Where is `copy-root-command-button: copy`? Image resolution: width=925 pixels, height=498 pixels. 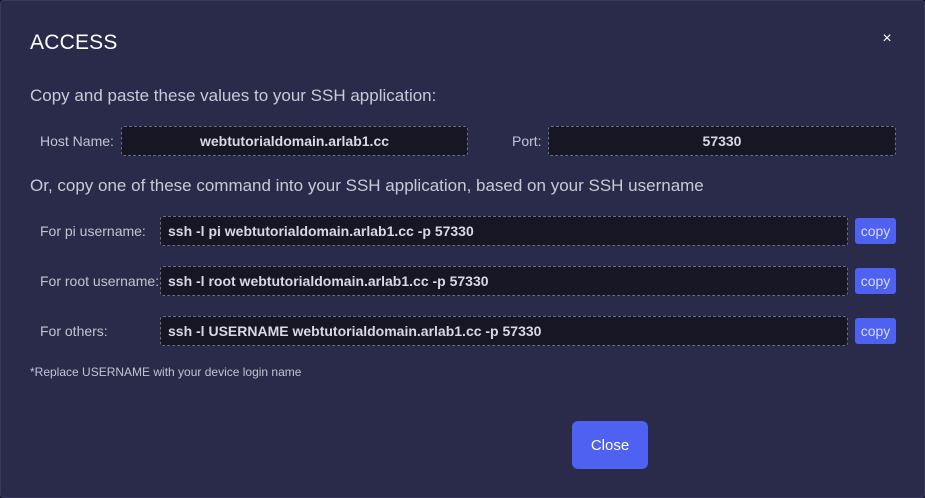 copy-root-command-button: copy is located at coordinates (875, 281).